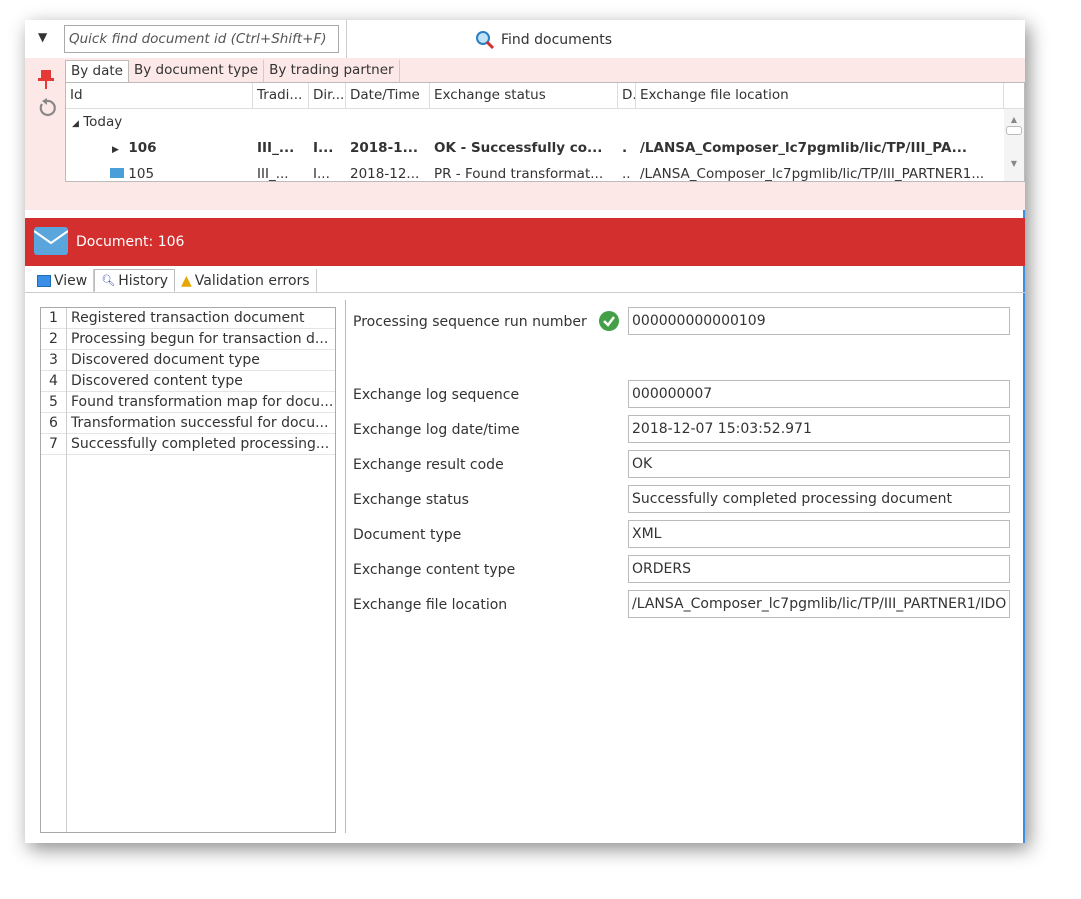 The image size is (1081, 899). I want to click on history-item: 1 Registered transaction document, so click(188, 318).